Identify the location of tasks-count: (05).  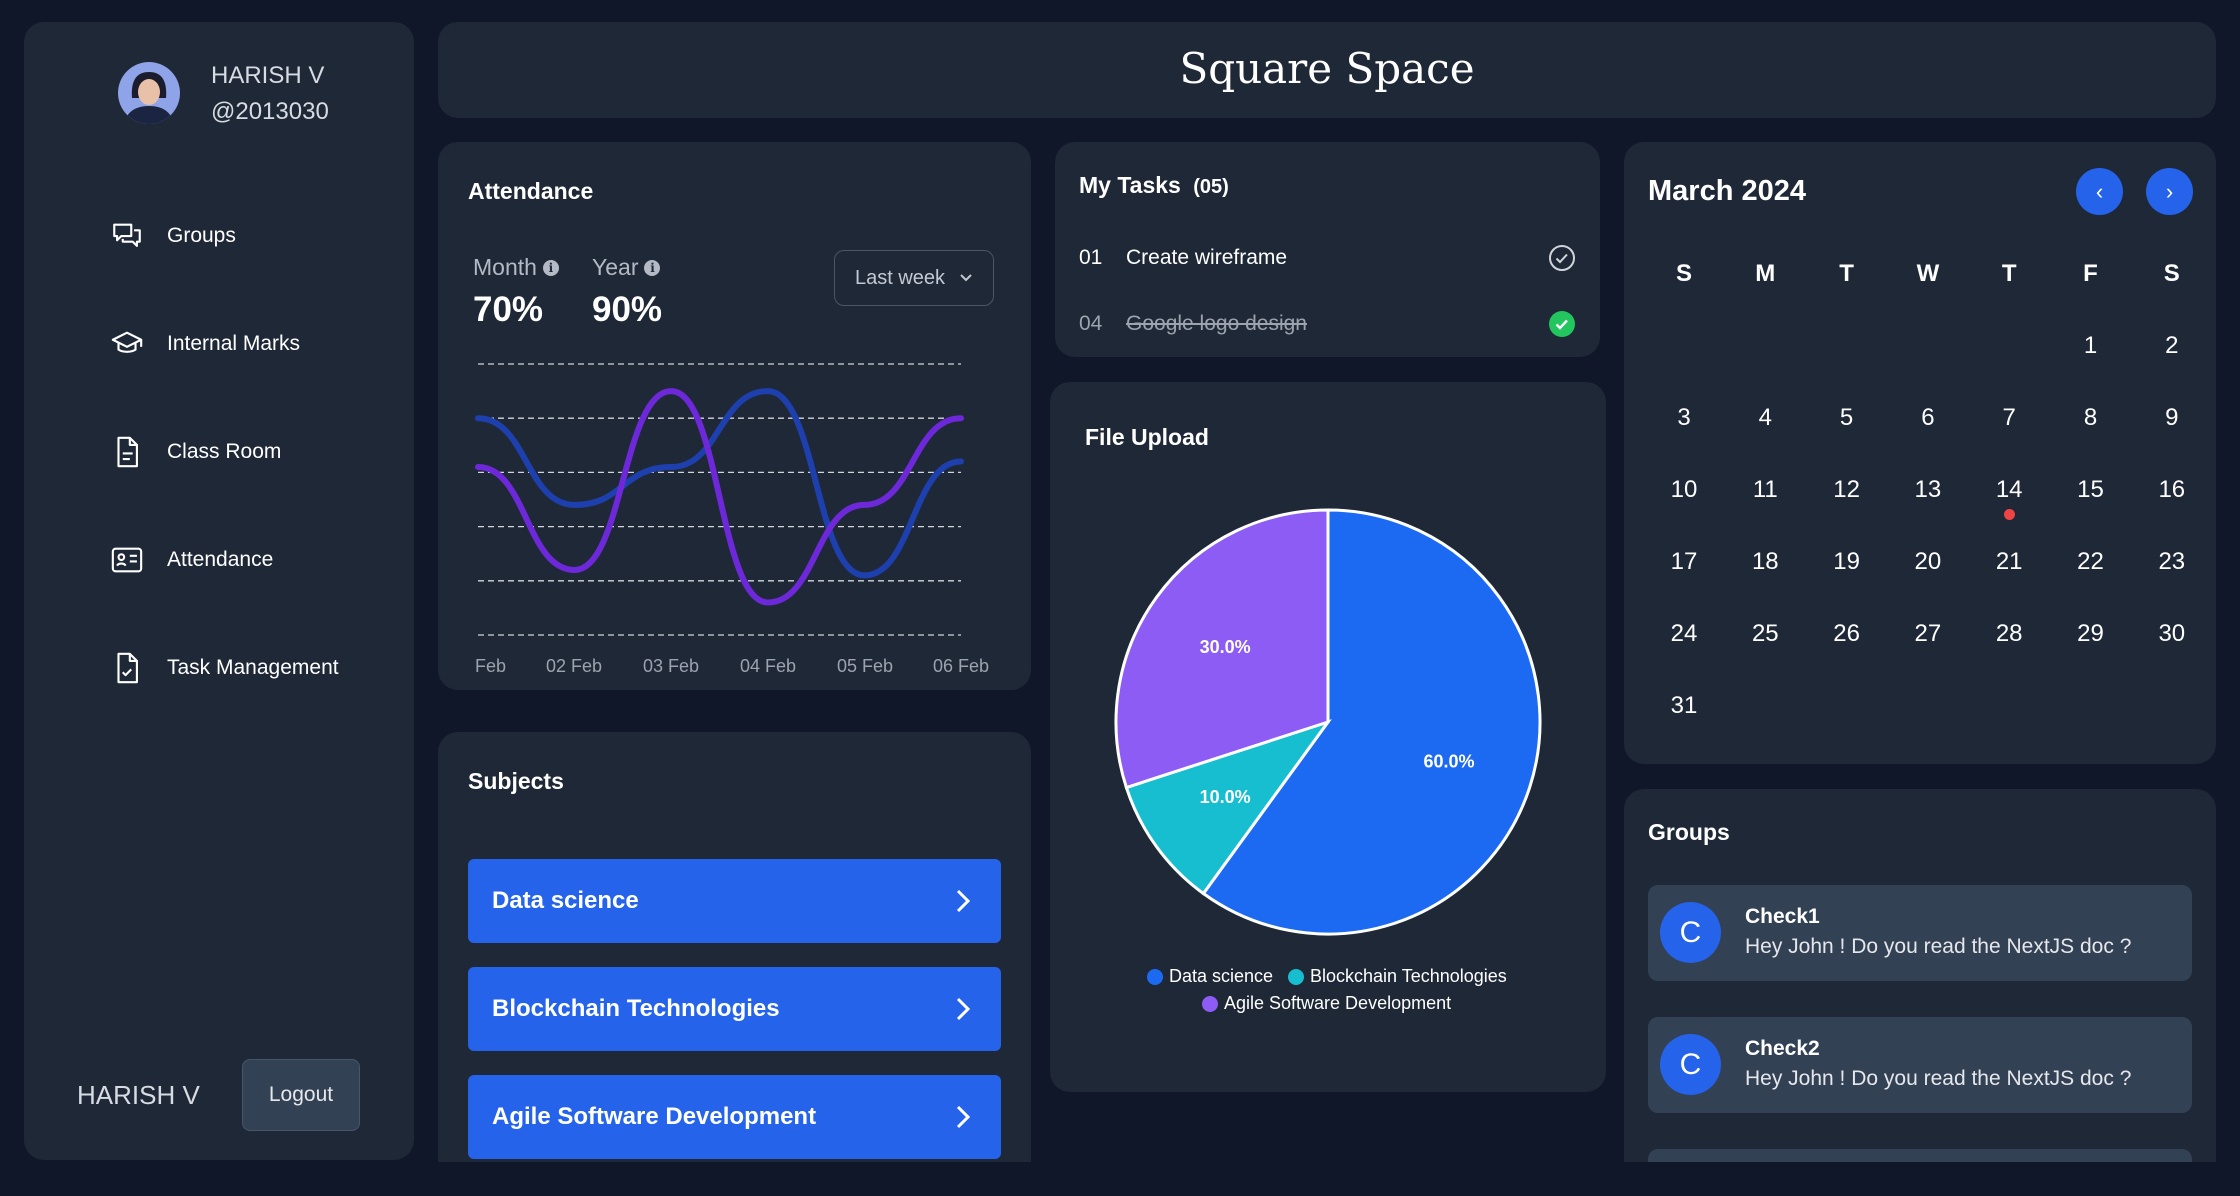
(1211, 187).